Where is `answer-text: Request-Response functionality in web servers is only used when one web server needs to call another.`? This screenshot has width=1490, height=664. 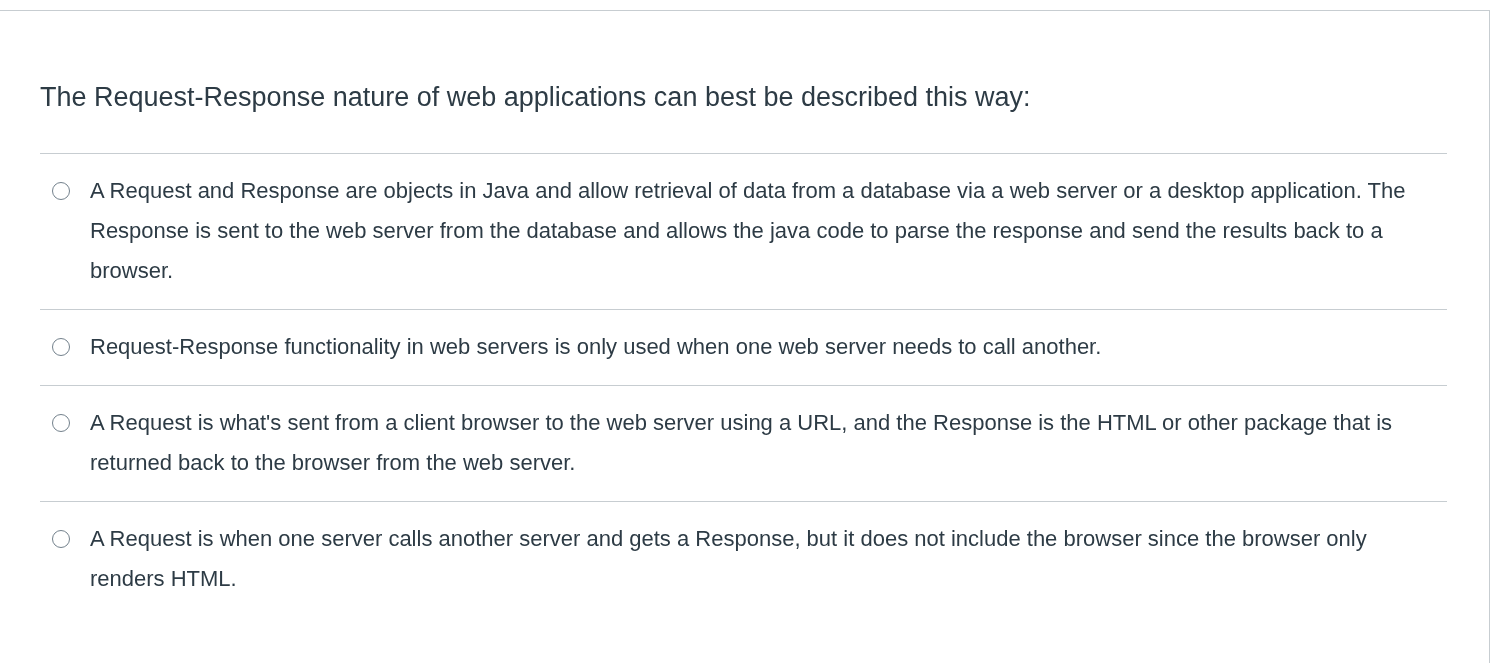 answer-text: Request-Response functionality in web servers is only used when one web server needs to call another. is located at coordinates (596, 347).